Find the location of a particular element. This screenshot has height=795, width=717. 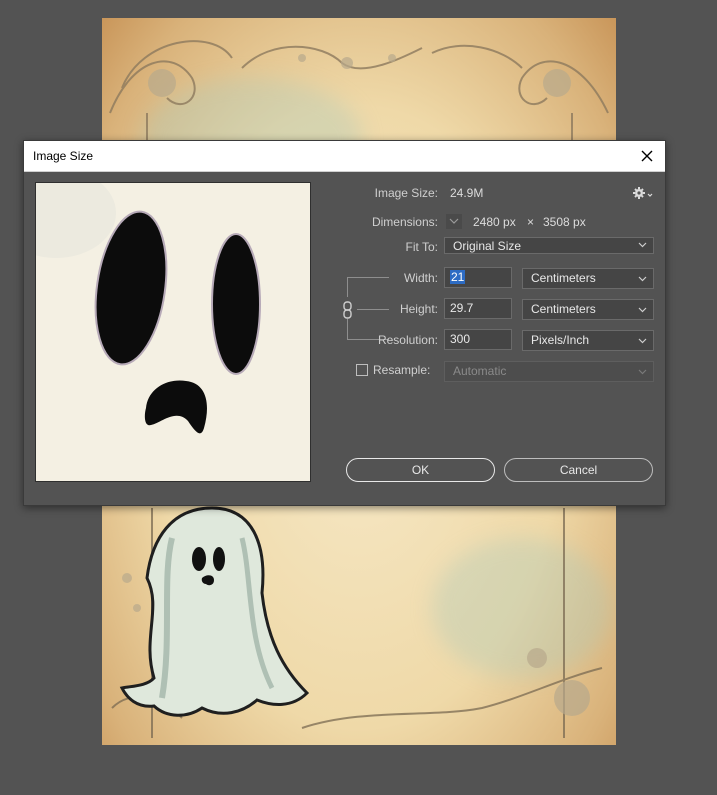

dimensions-width-value: 2480 px is located at coordinates (494, 222).